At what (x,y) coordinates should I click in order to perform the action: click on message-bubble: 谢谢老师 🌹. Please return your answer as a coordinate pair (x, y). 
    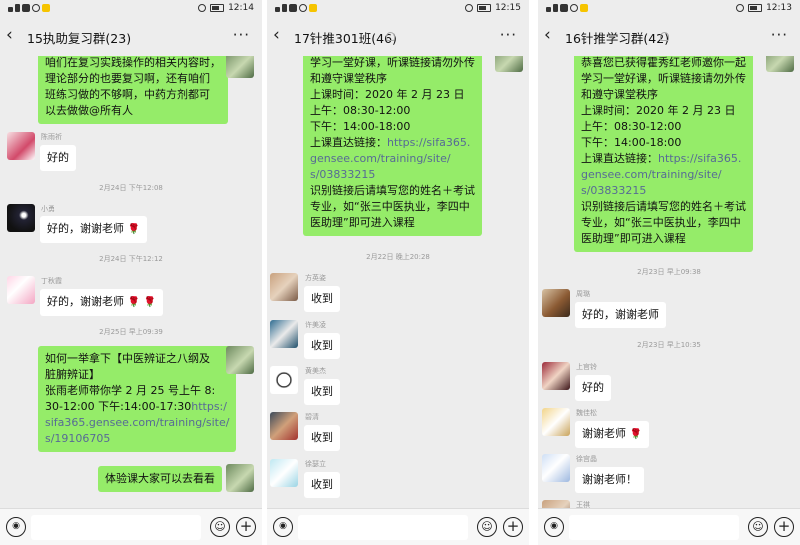
    Looking at the image, I should click on (612, 434).